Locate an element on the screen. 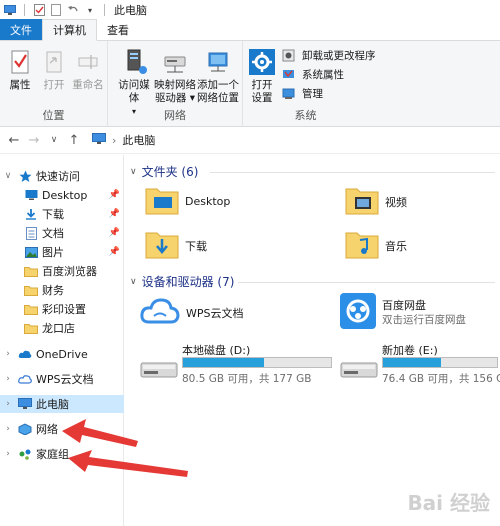 The height and width of the screenshot is (526, 500). folder-tile-music: 音乐 is located at coordinates (376, 245).